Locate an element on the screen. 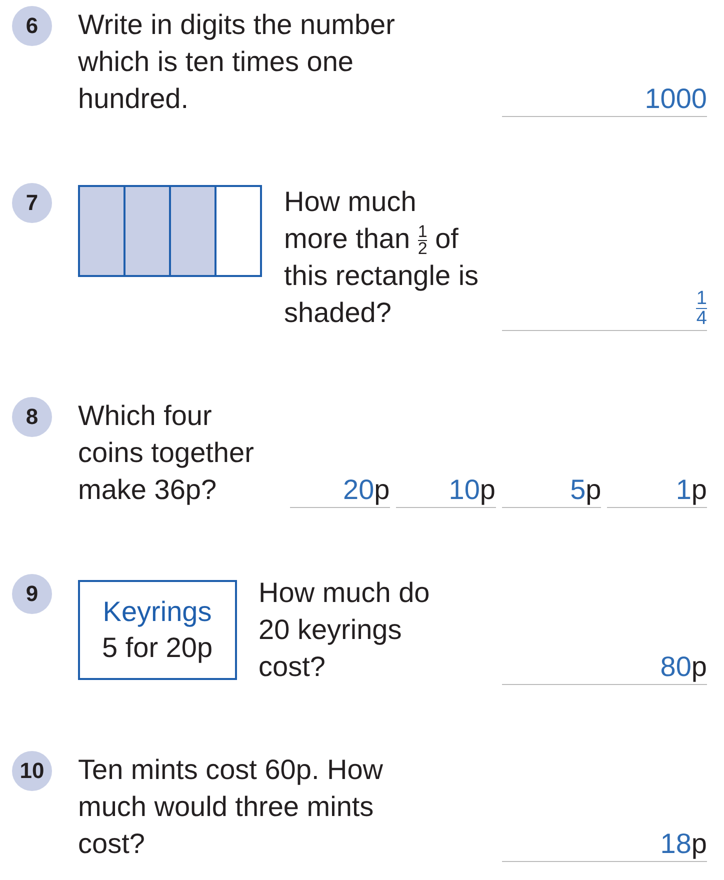 Image resolution: width=724 pixels, height=880 pixels. answer-text: 10 is located at coordinates (464, 490).